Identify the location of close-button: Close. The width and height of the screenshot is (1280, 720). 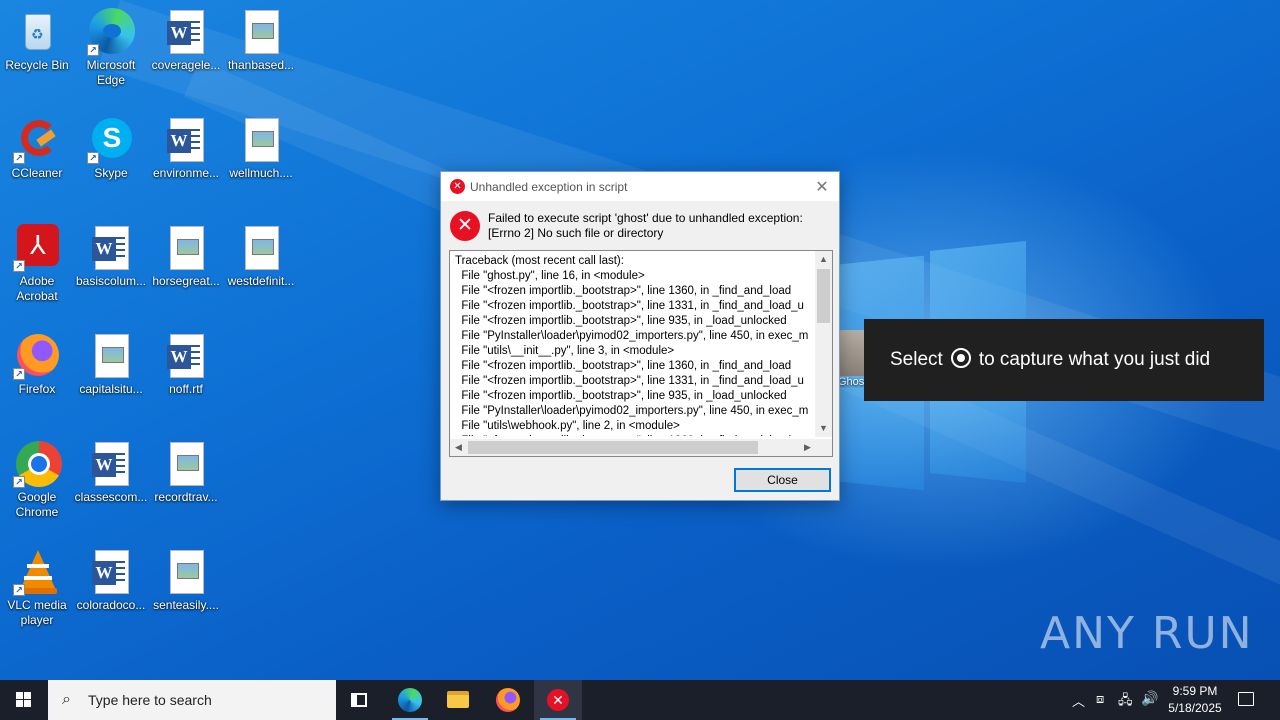
(782, 480).